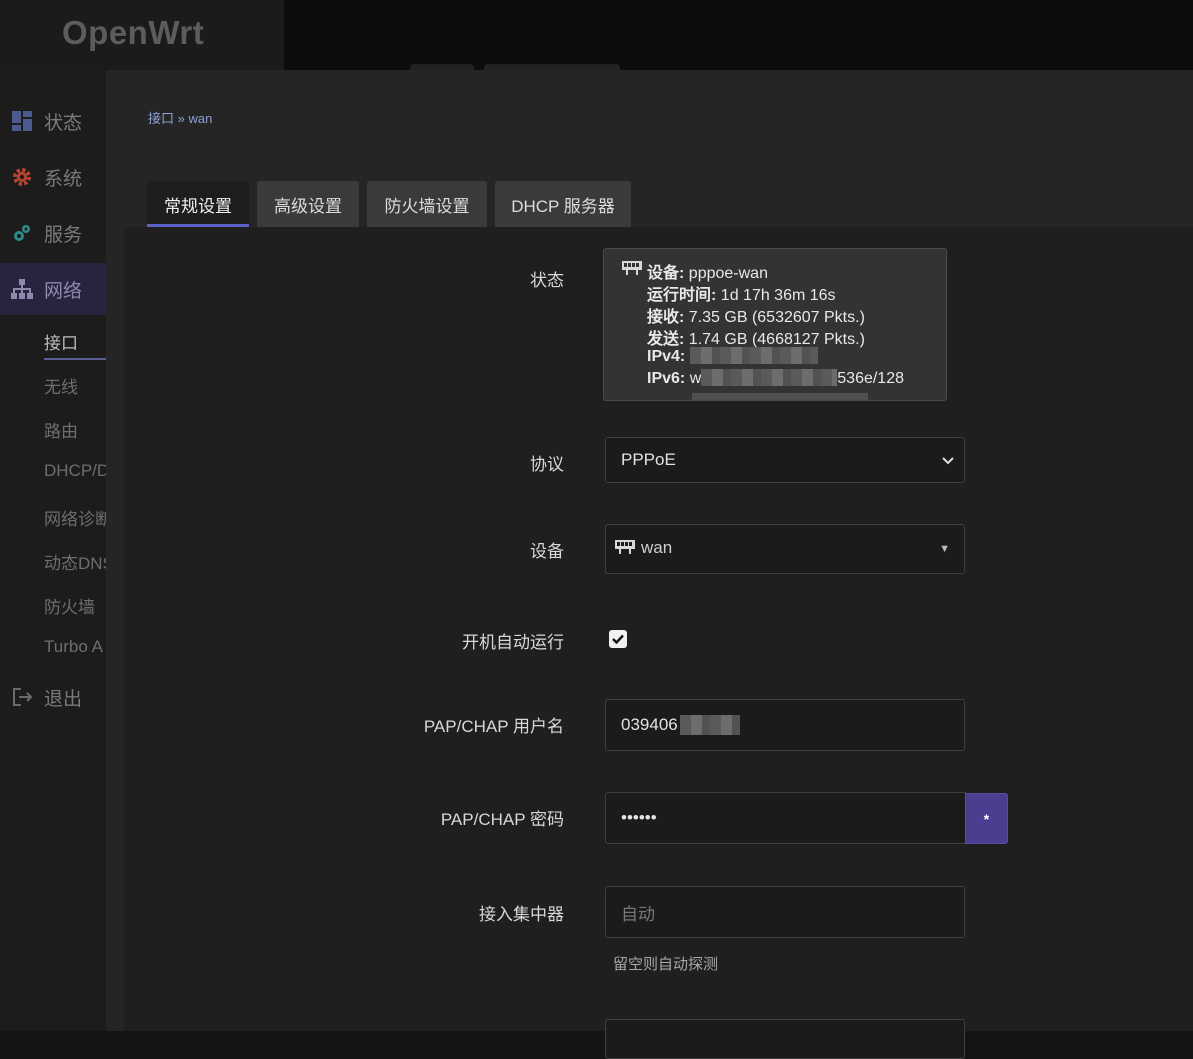 Image resolution: width=1193 pixels, height=1059 pixels. Describe the element at coordinates (666, 356) in the screenshot. I see `status-ipv4-key: IPv4:` at that location.